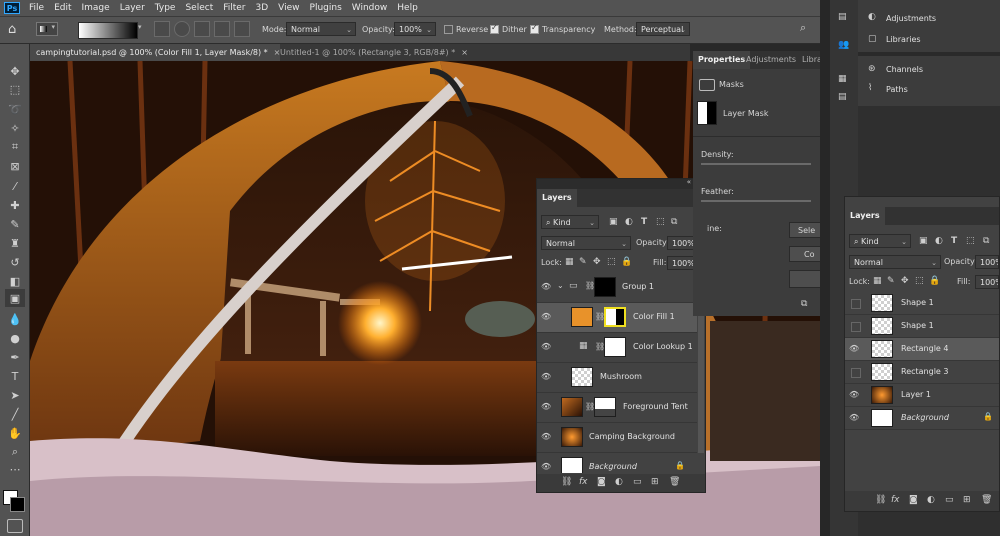 This screenshot has width=1000, height=536. What do you see at coordinates (922, 303) in the screenshot?
I see `layer-row-shape-1: Shape 1` at bounding box center [922, 303].